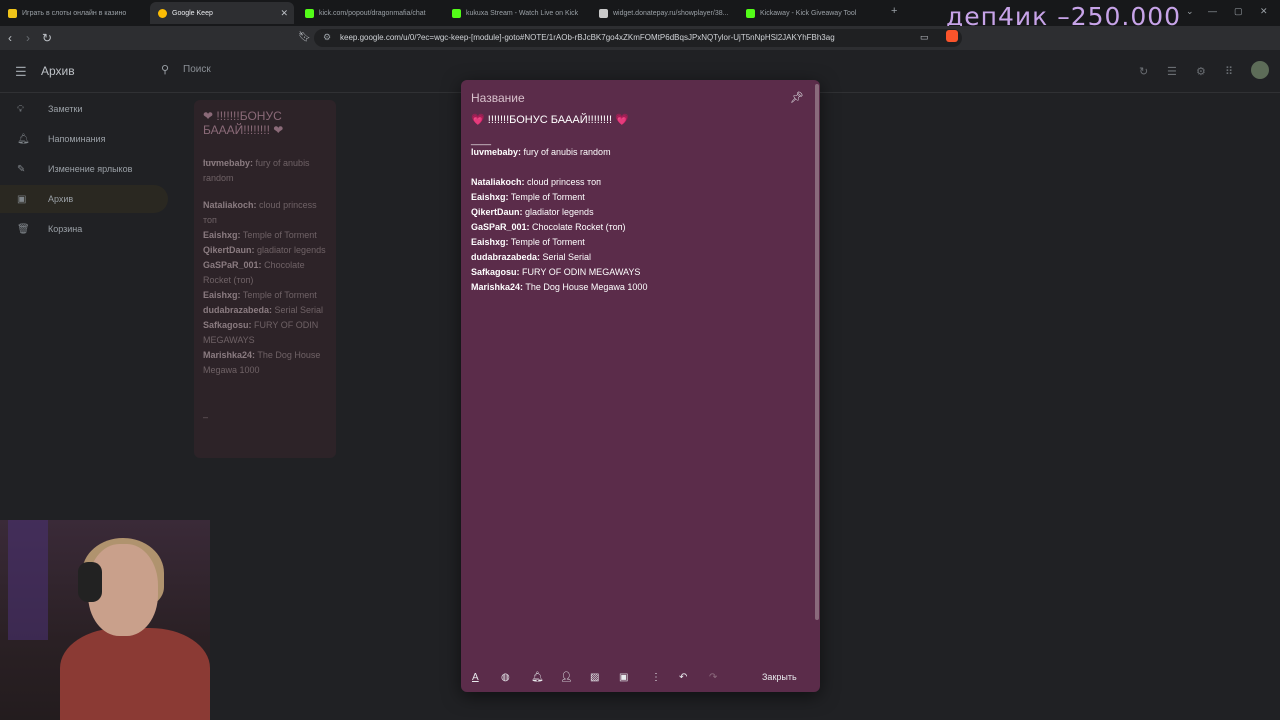 This screenshot has height=720, width=1280. Describe the element at coordinates (58, 71) in the screenshot. I see `page-title: Архив` at that location.